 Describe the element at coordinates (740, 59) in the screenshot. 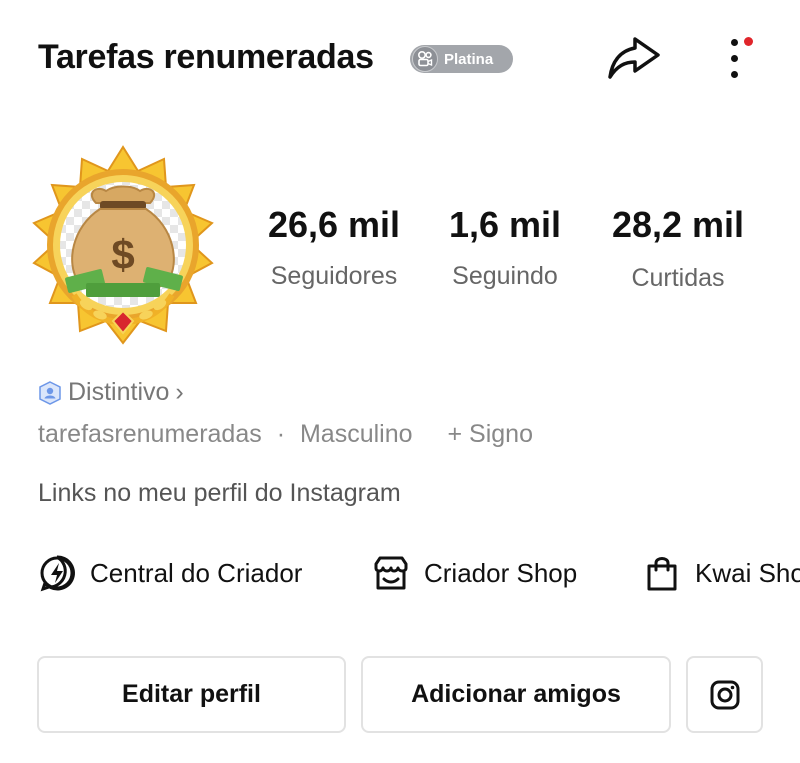

I see `more-options-button` at that location.